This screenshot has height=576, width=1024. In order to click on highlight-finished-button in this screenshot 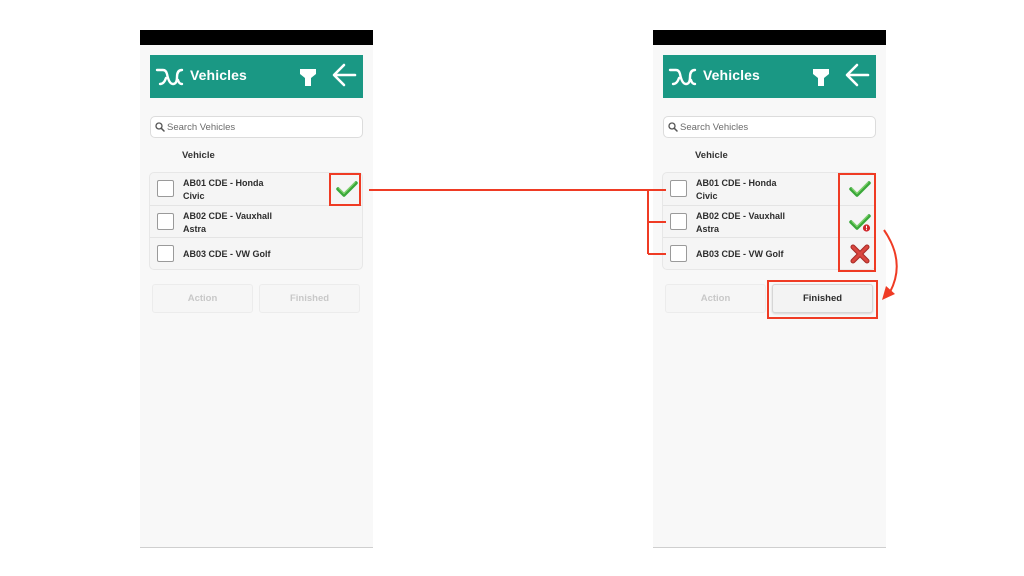, I will do `click(822, 299)`.